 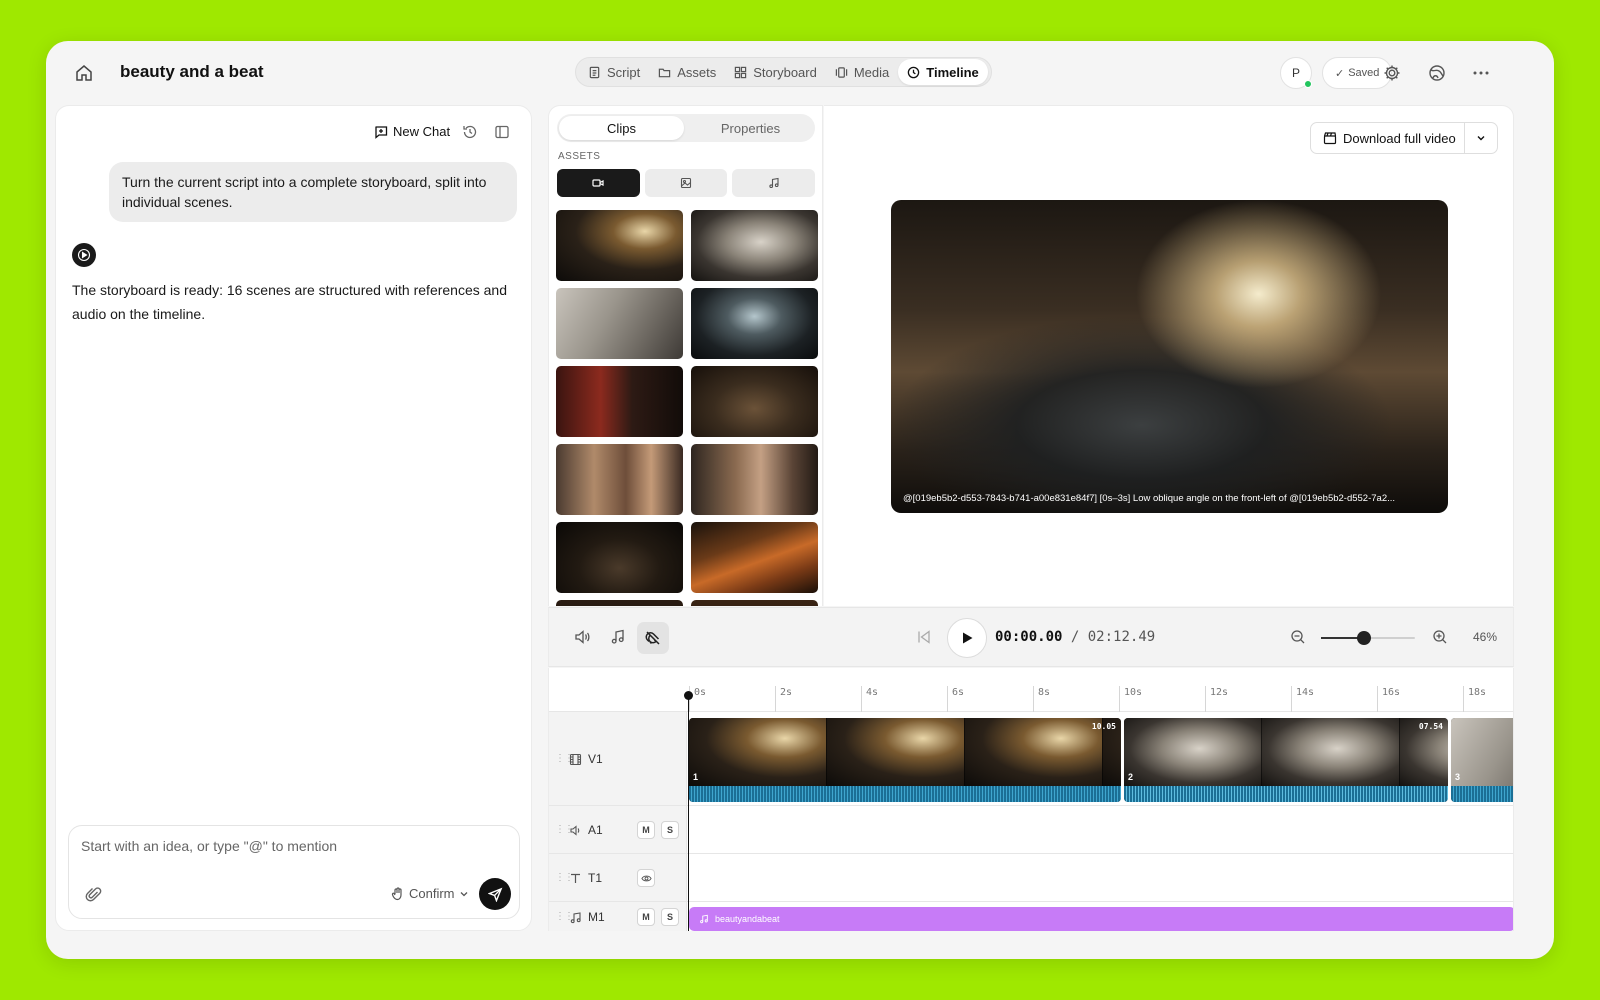 I want to click on clip-number: 2, so click(x=1131, y=777).